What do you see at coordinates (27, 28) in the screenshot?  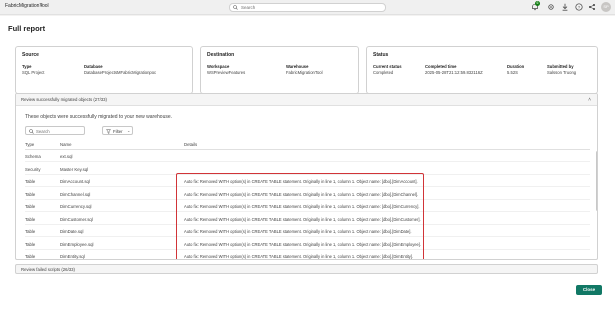 I see `page-title: Full report` at bounding box center [27, 28].